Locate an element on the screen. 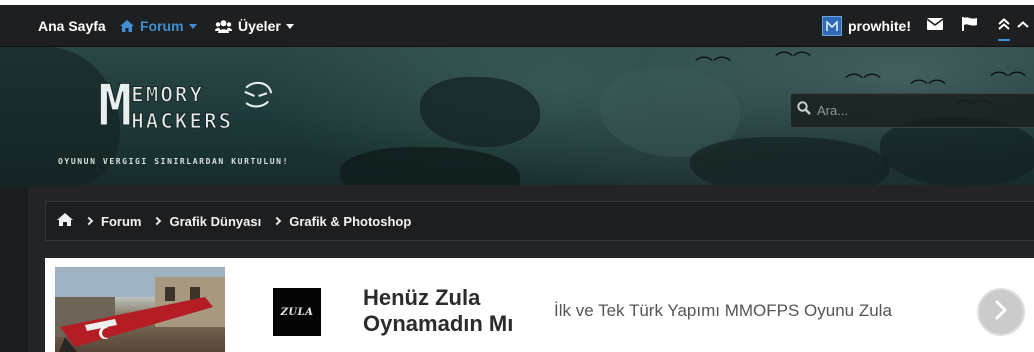 The width and height of the screenshot is (1034, 352). user-menu-link: prowhite! is located at coordinates (866, 26).